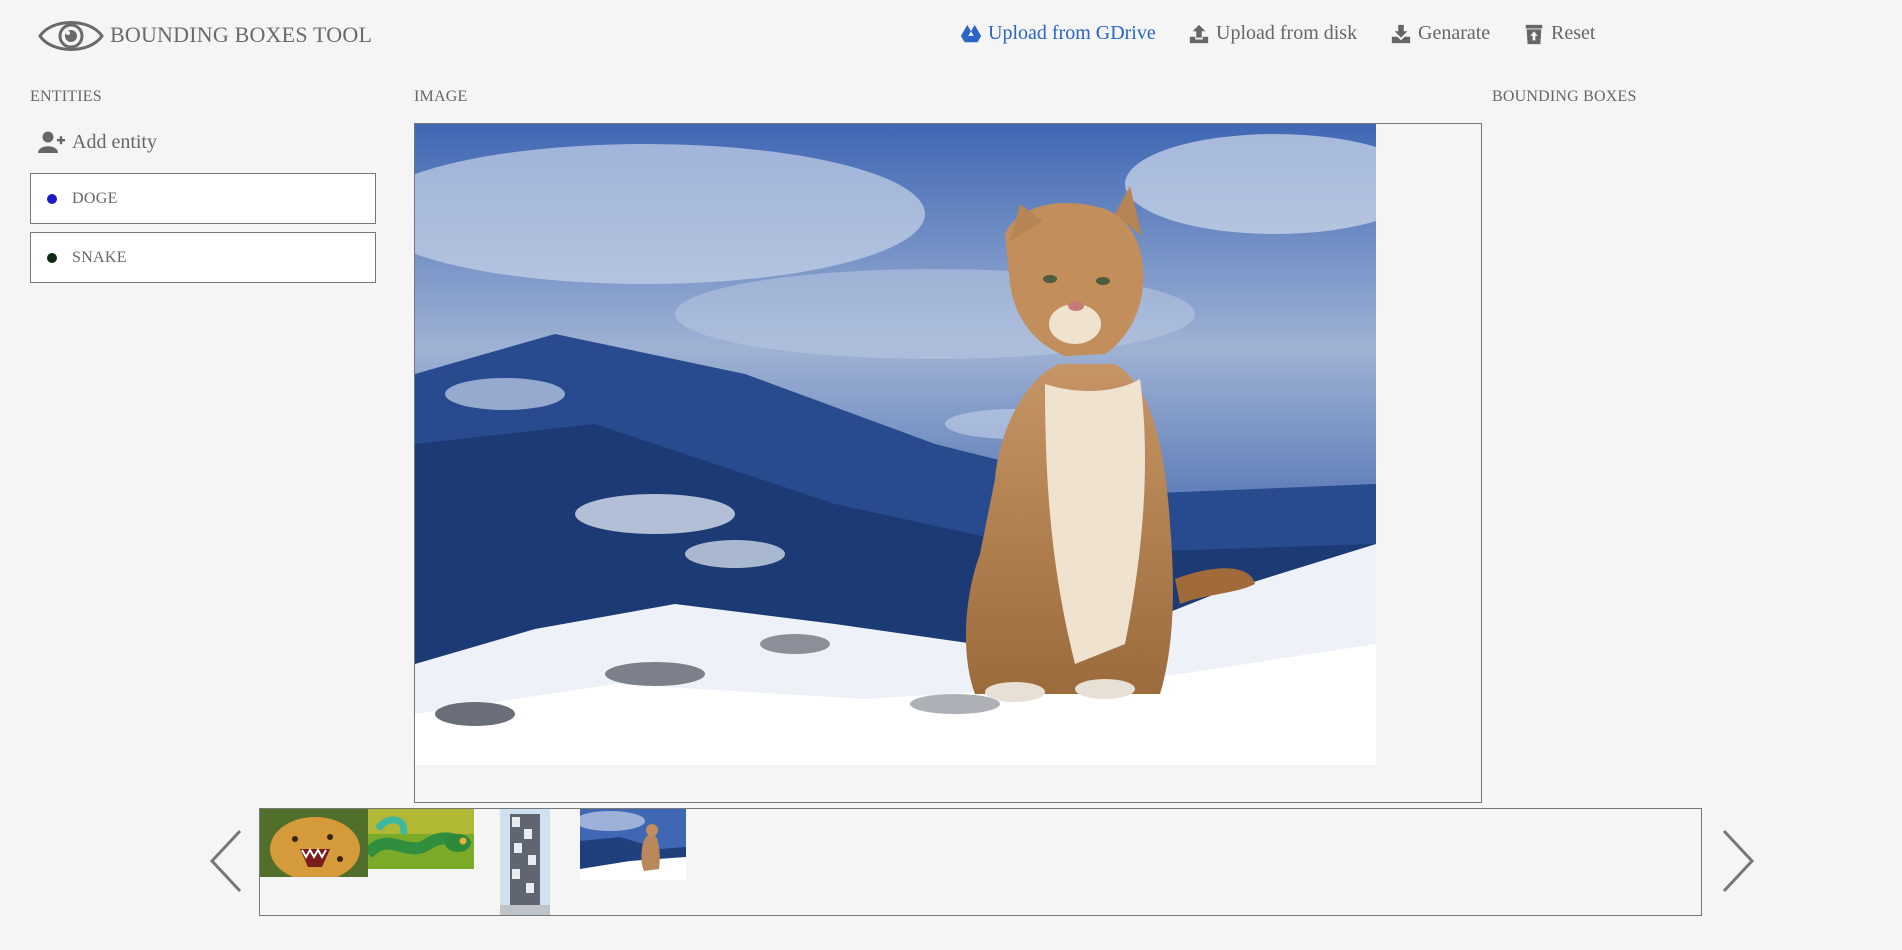 Image resolution: width=1902 pixels, height=950 pixels. Describe the element at coordinates (226, 861) in the screenshot. I see `chevron-left-icon` at that location.